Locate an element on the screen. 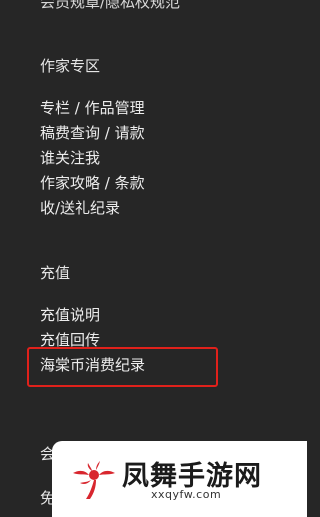  menu-item-royalty-query: 稿费查询 / 请款 is located at coordinates (92, 133).